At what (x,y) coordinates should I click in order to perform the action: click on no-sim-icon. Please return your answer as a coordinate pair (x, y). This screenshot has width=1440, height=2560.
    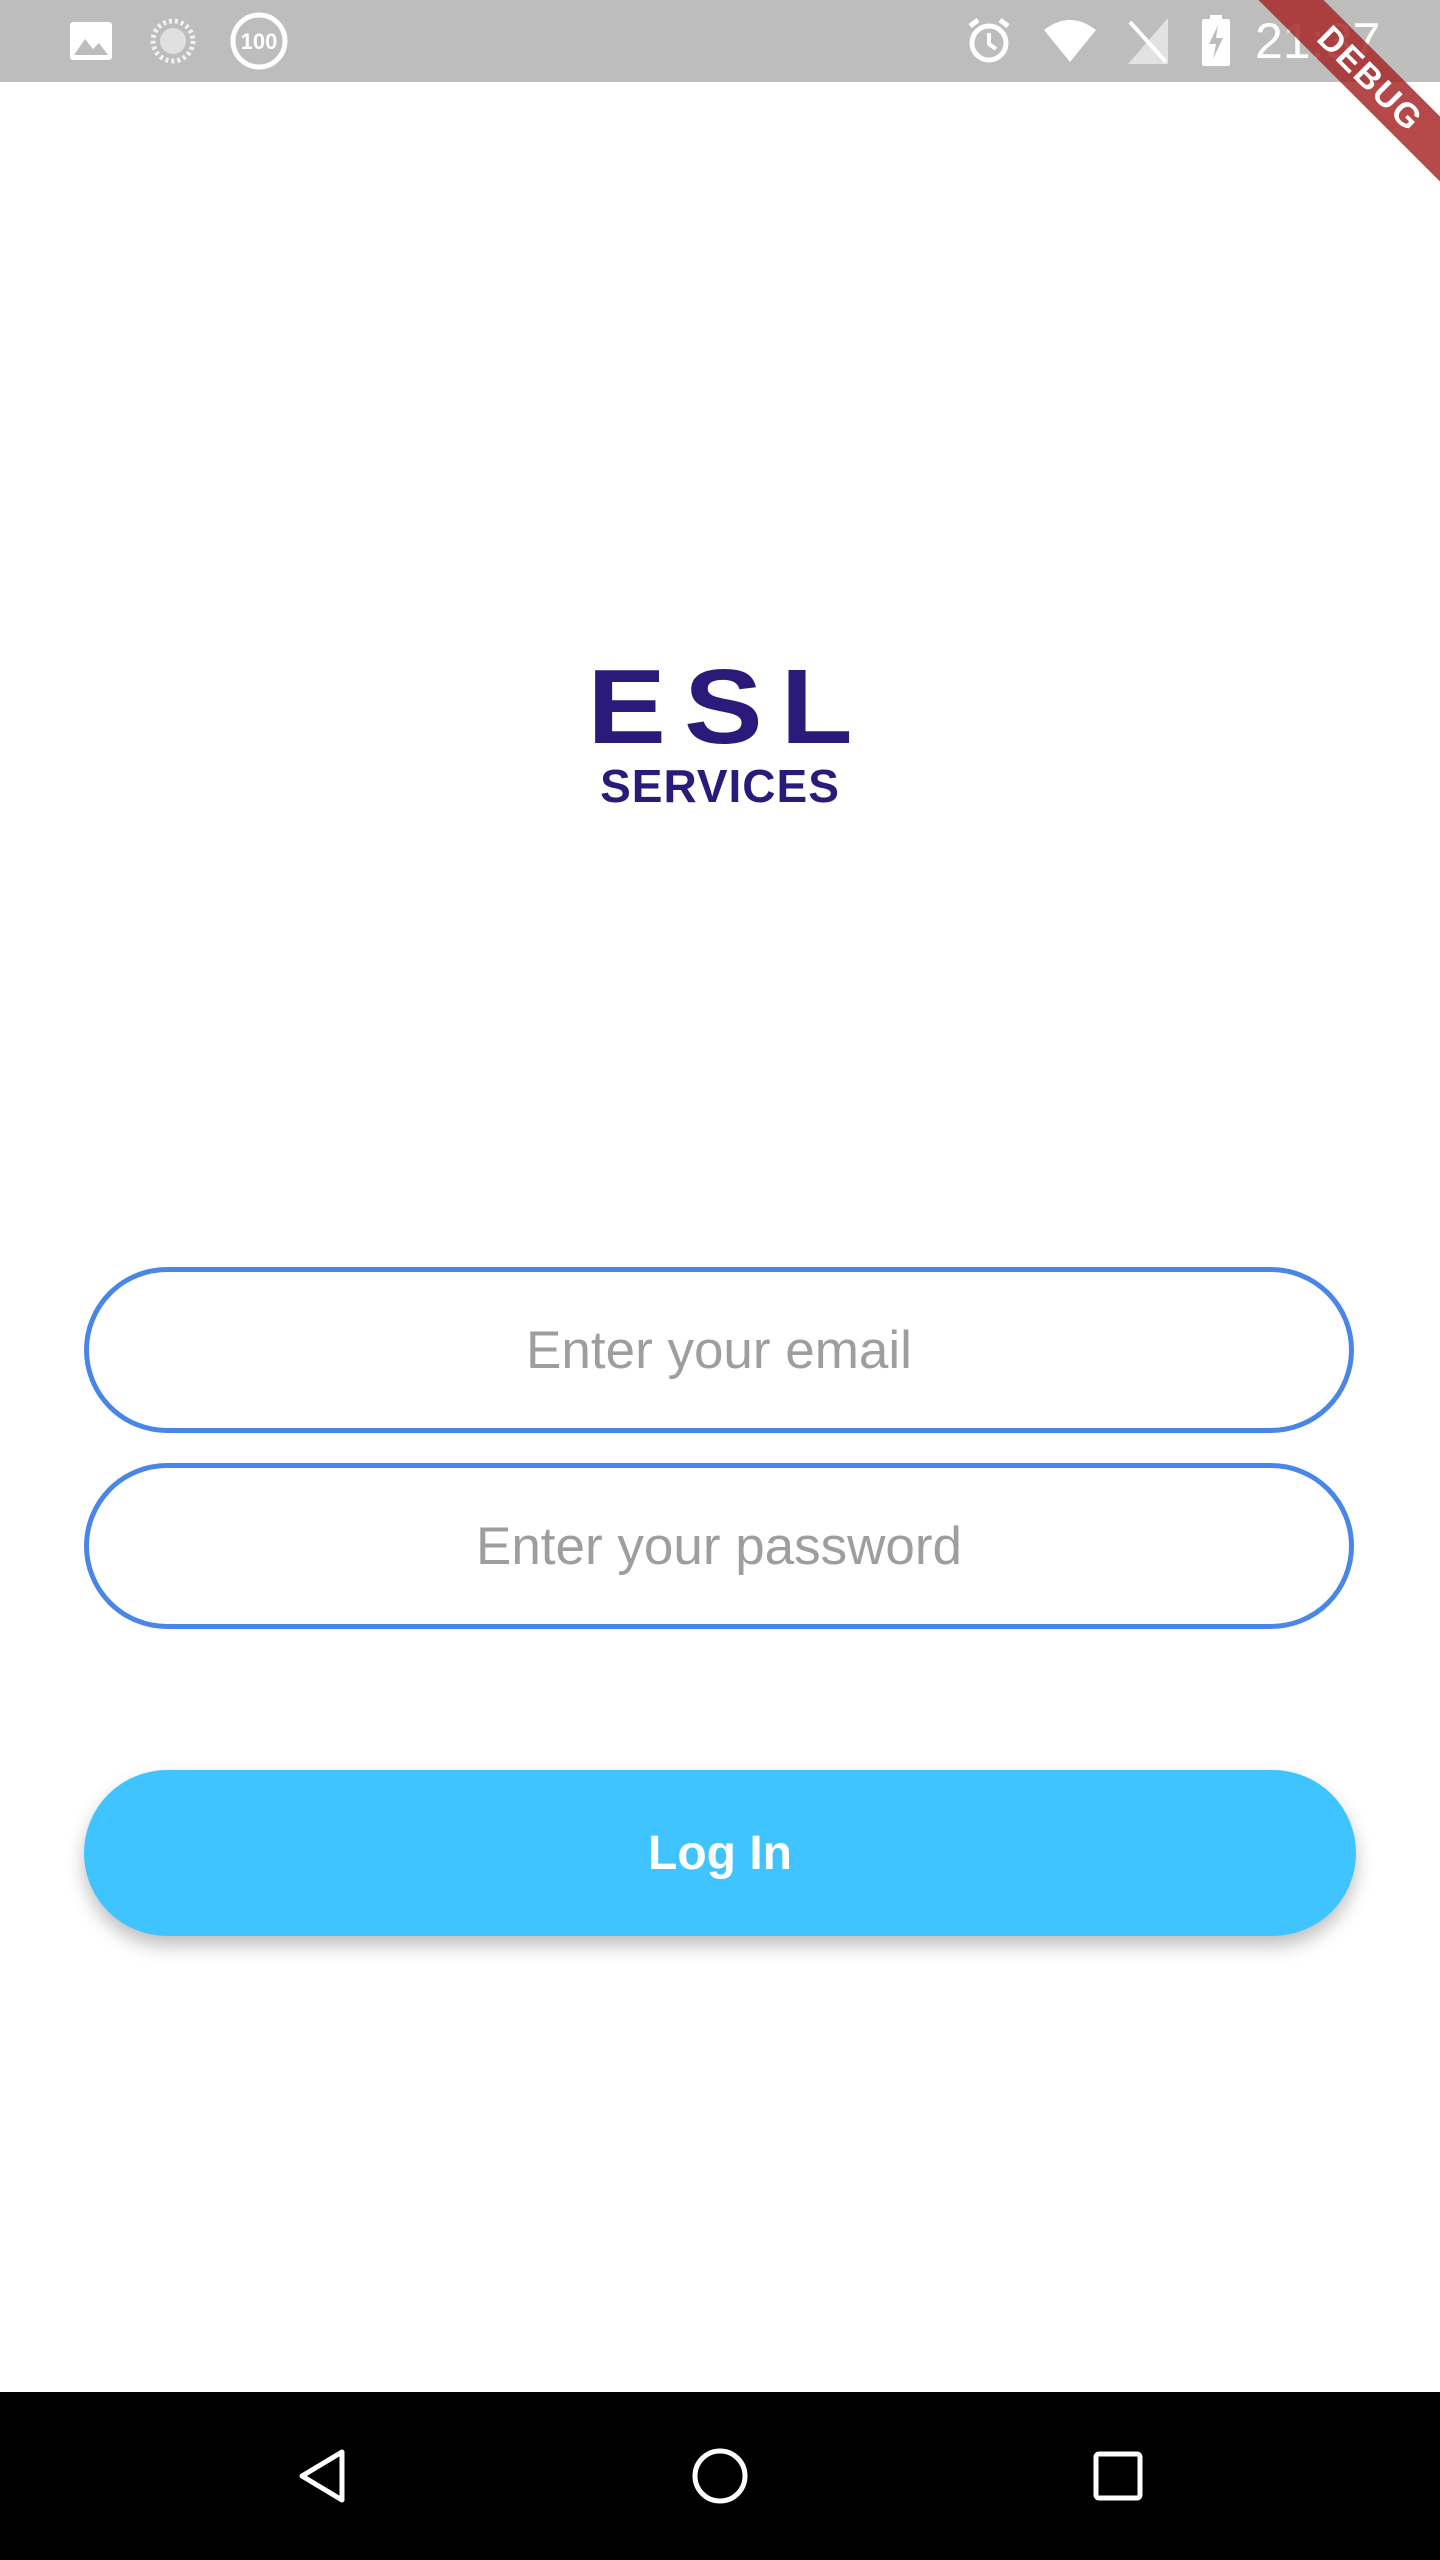
    Looking at the image, I should click on (1148, 41).